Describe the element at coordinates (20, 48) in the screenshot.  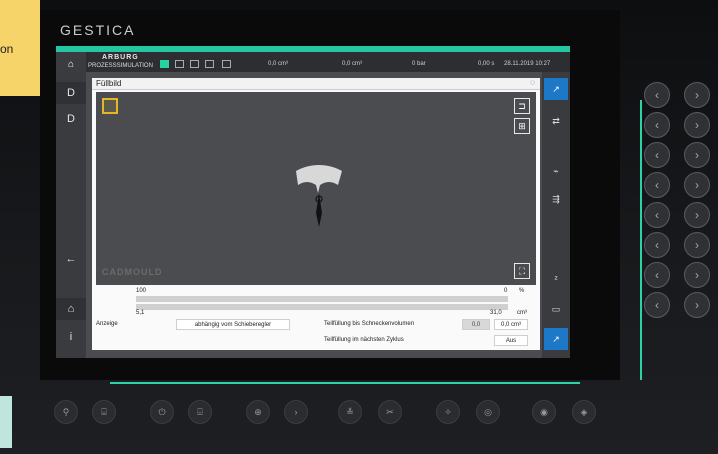
I see `annotation-note: on` at that location.